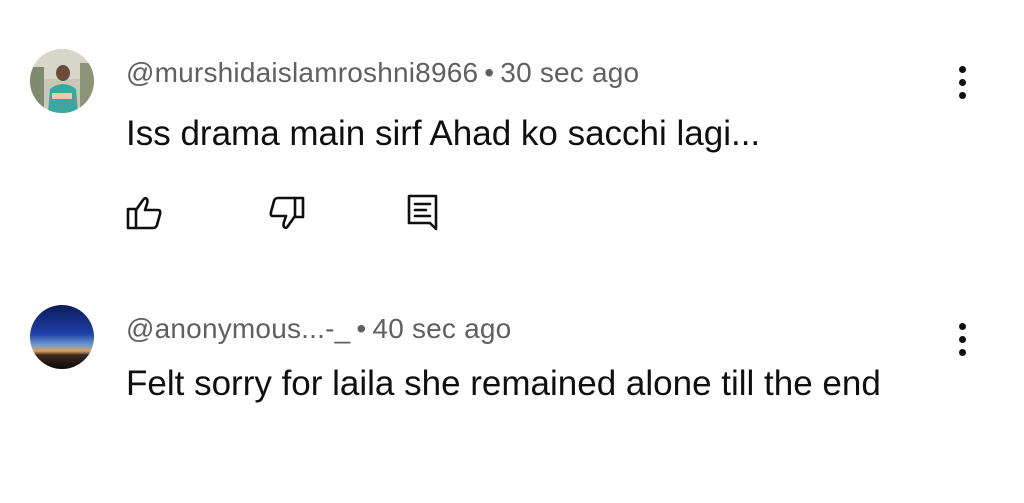 This screenshot has width=1024, height=503. What do you see at coordinates (442, 328) in the screenshot?
I see `comment-time: 40 sec ago` at bounding box center [442, 328].